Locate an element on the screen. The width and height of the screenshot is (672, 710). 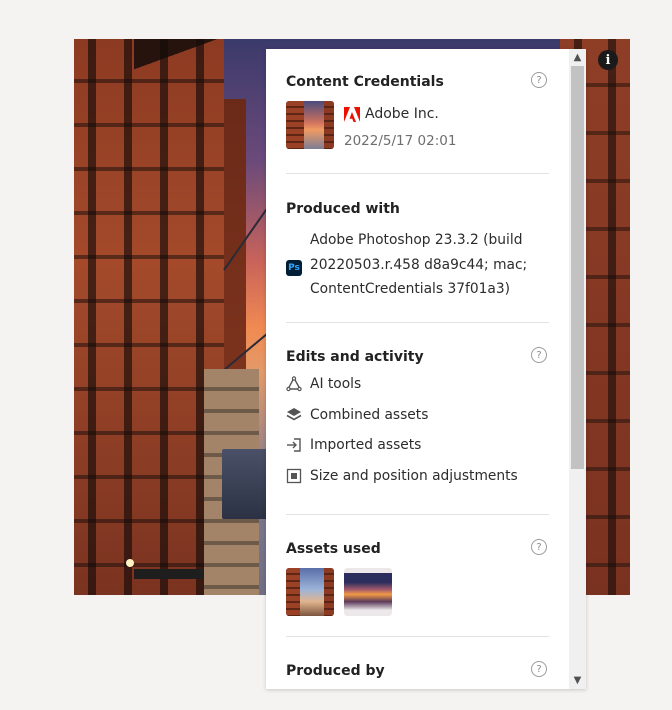
section-title: Produced with is located at coordinates (343, 209).